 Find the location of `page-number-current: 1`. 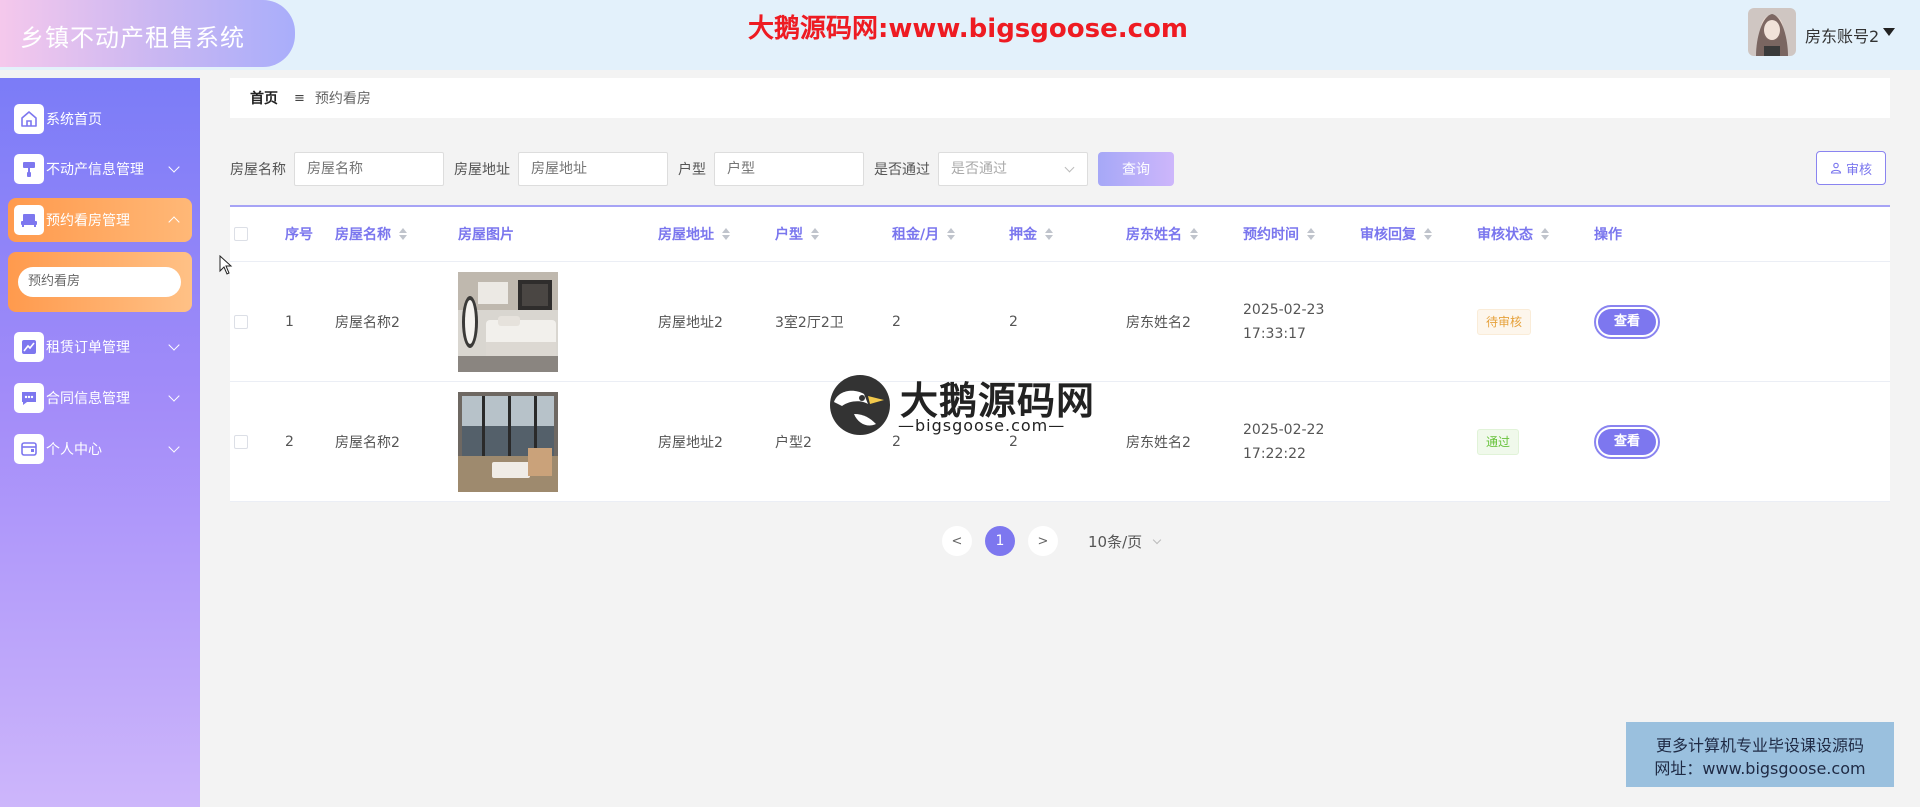

page-number-current: 1 is located at coordinates (1000, 541).